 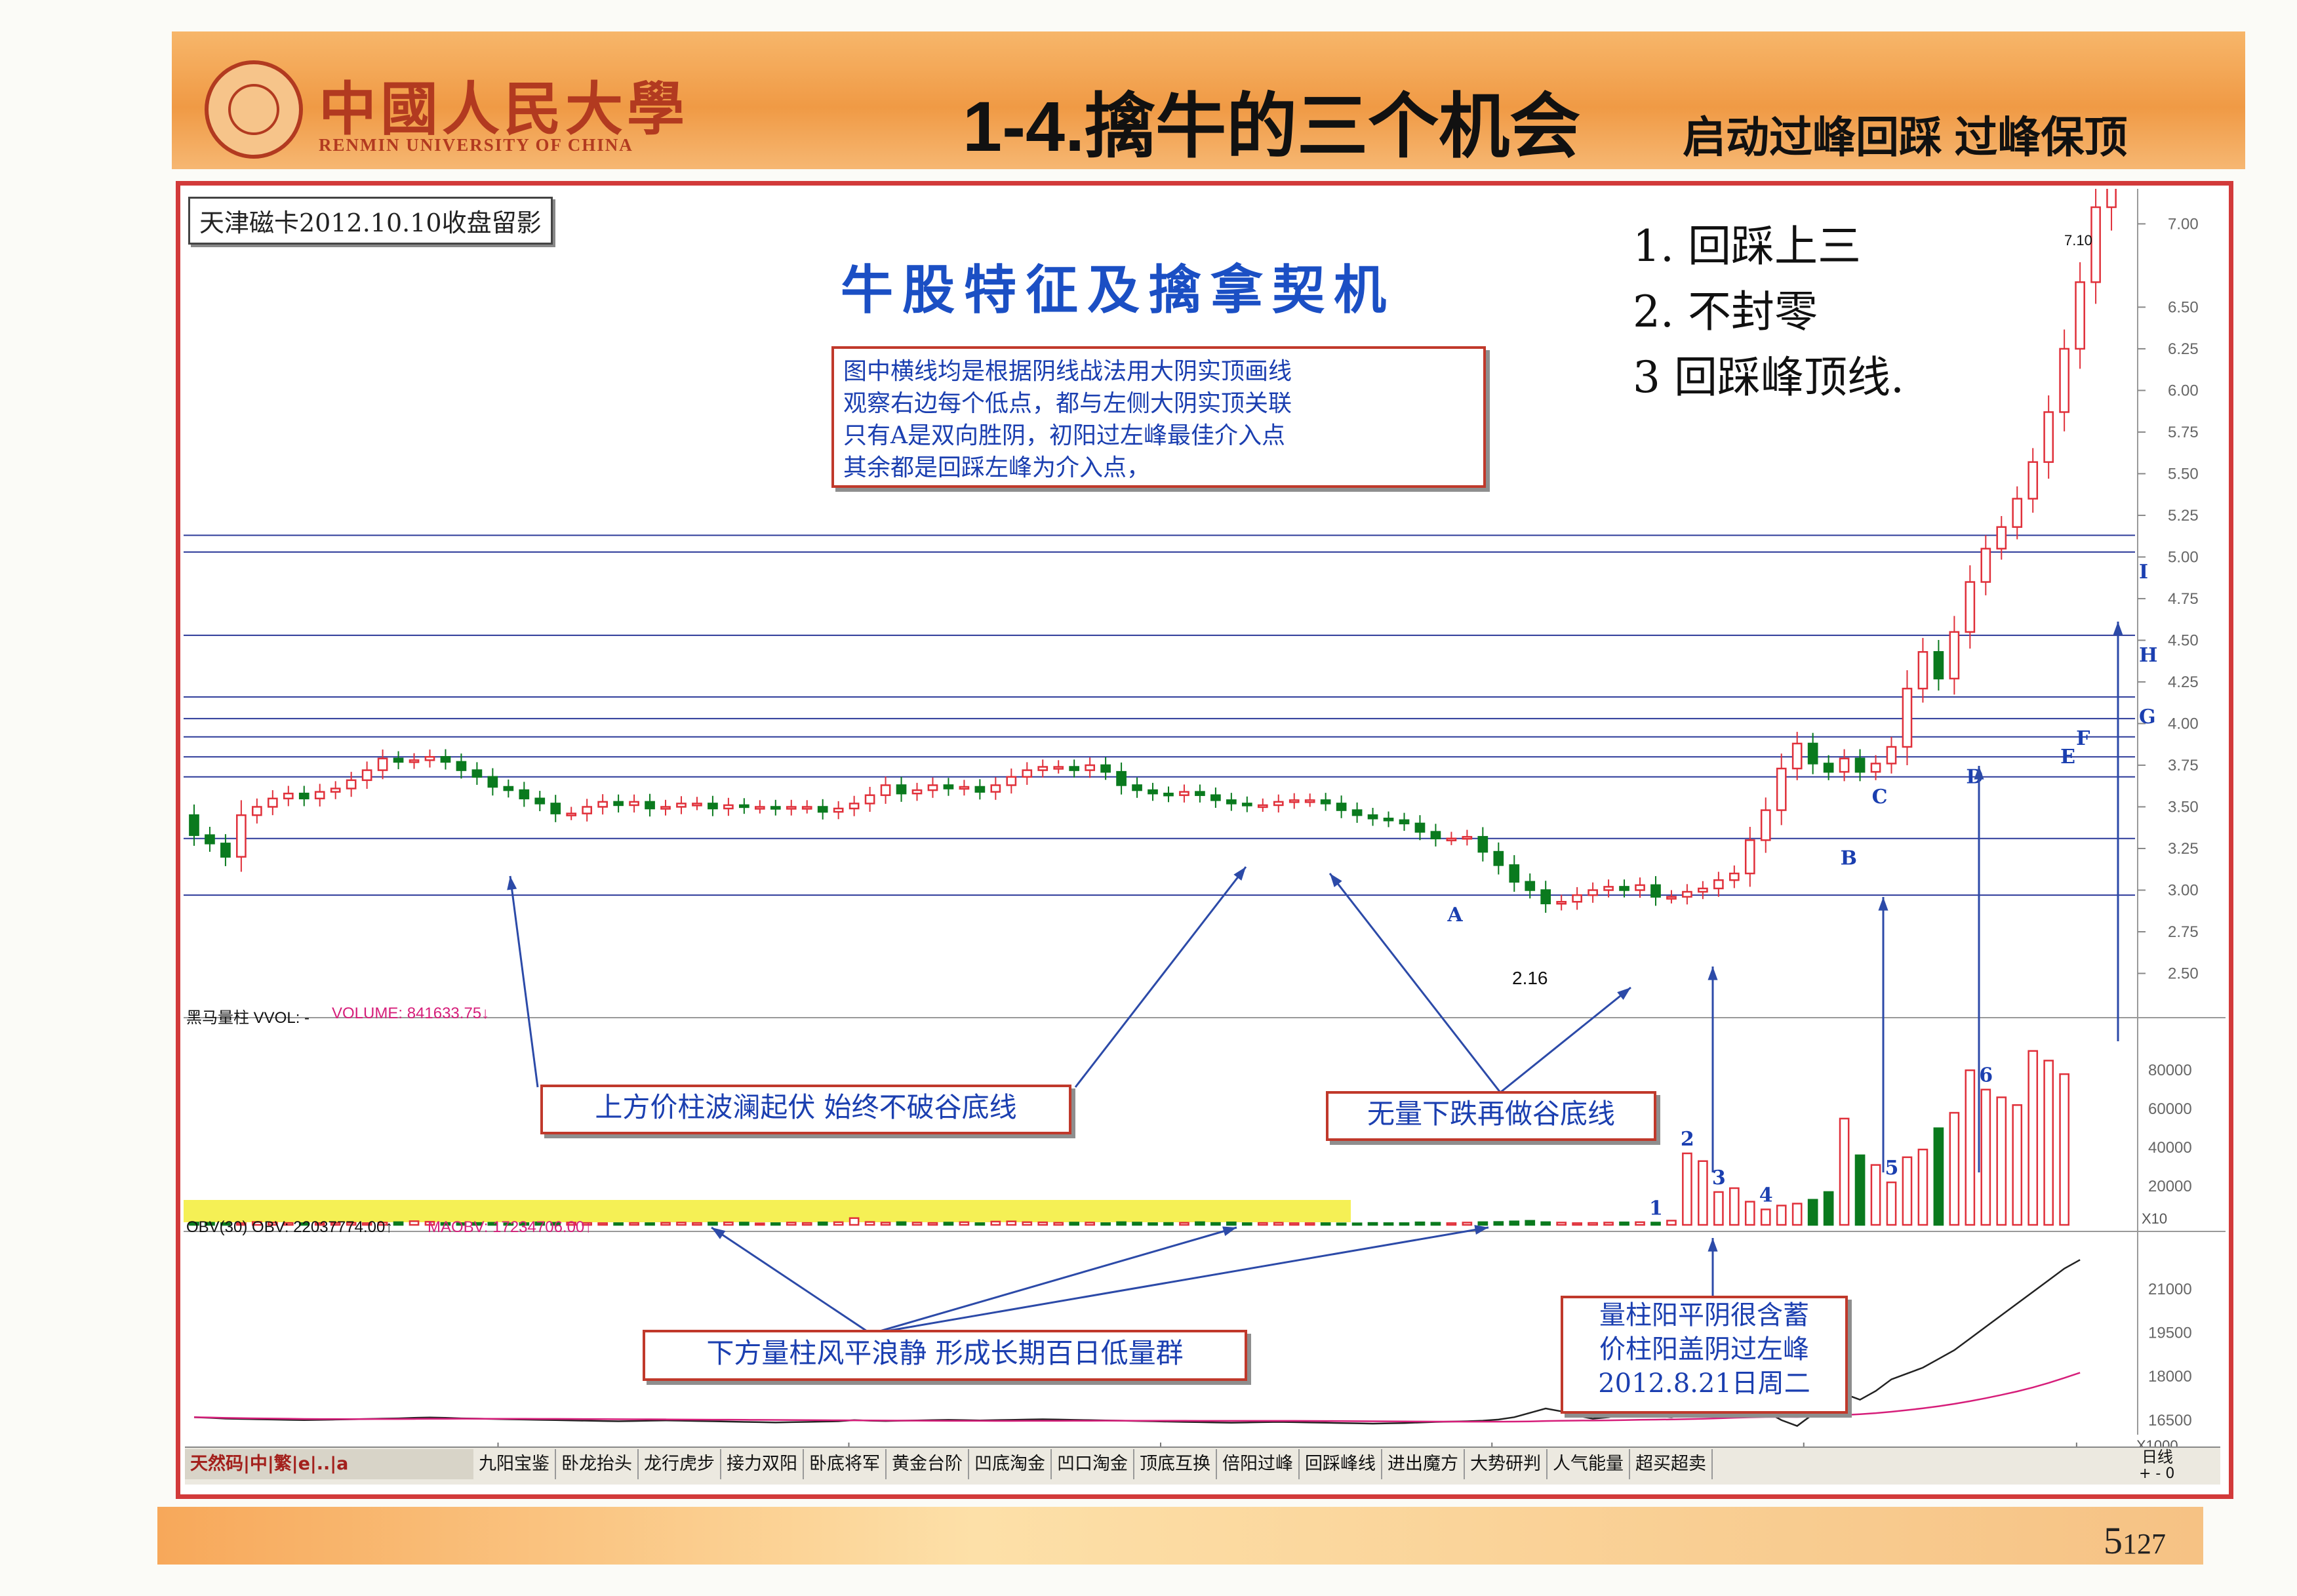 What do you see at coordinates (928, 1464) in the screenshot?
I see `indicator-tab-6: 黄金台阶` at bounding box center [928, 1464].